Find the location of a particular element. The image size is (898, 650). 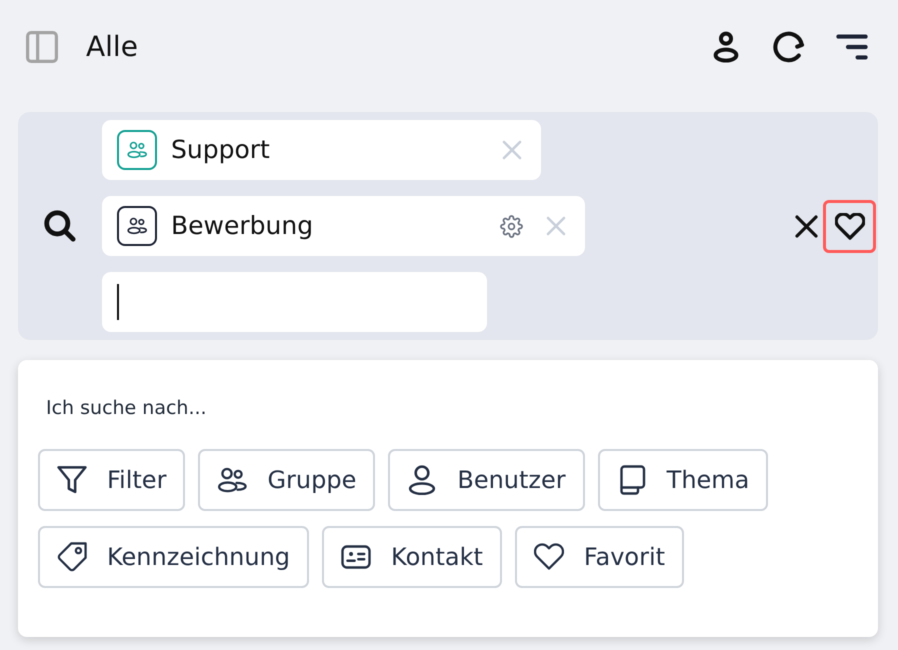

option-button: Thema is located at coordinates (683, 480).